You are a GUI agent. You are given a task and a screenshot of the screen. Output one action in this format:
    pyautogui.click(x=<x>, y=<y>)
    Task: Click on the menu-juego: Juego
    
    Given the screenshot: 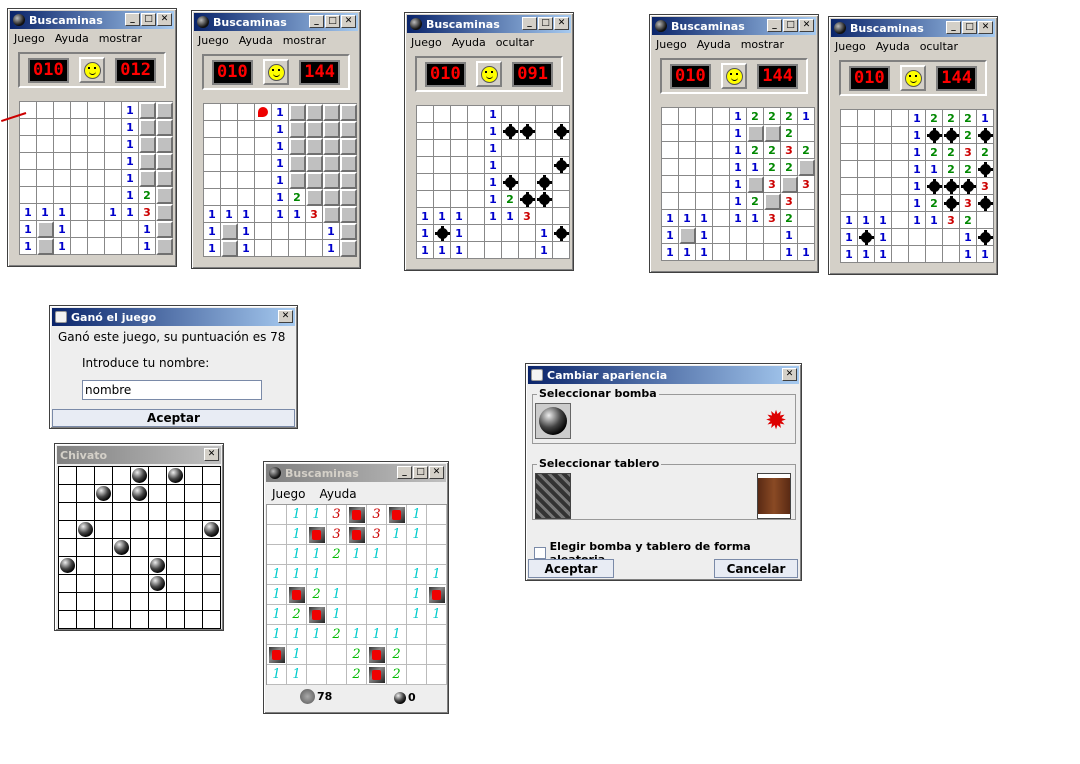 What is the action you would take?
    pyautogui.click(x=29, y=38)
    